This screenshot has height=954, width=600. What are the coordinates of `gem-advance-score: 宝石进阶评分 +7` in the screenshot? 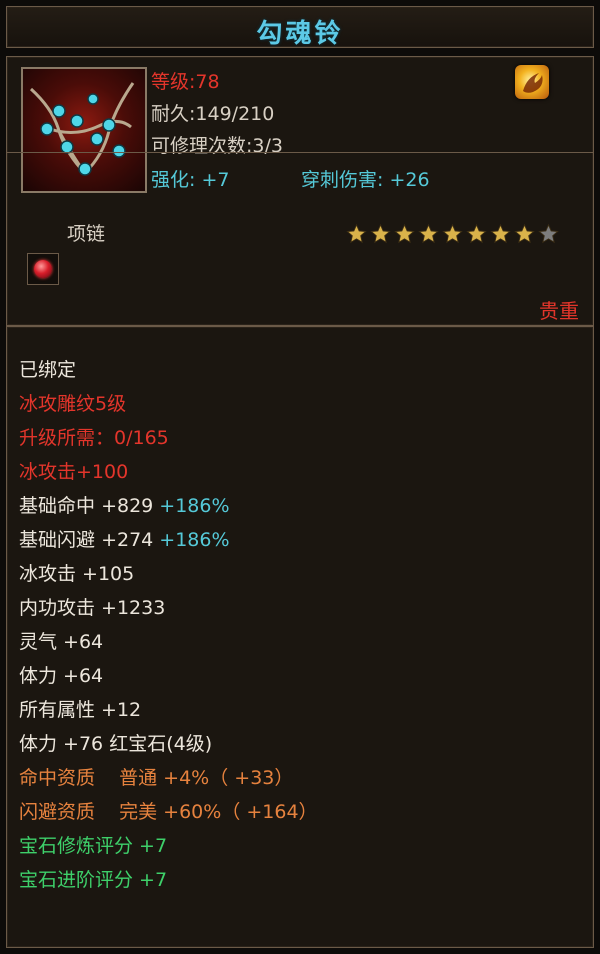 It's located at (93, 880).